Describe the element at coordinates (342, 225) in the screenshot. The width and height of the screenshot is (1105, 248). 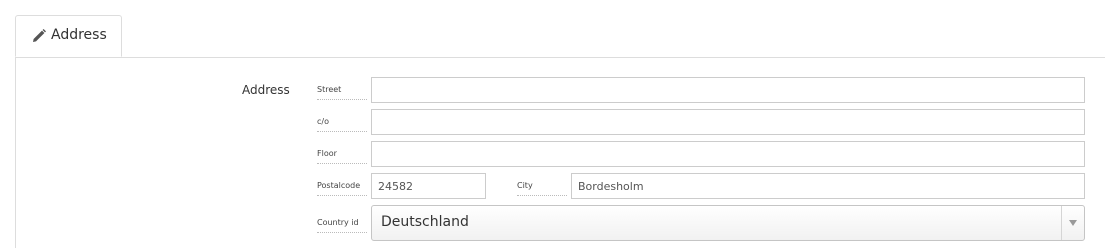
I see `country-label: Country id` at that location.